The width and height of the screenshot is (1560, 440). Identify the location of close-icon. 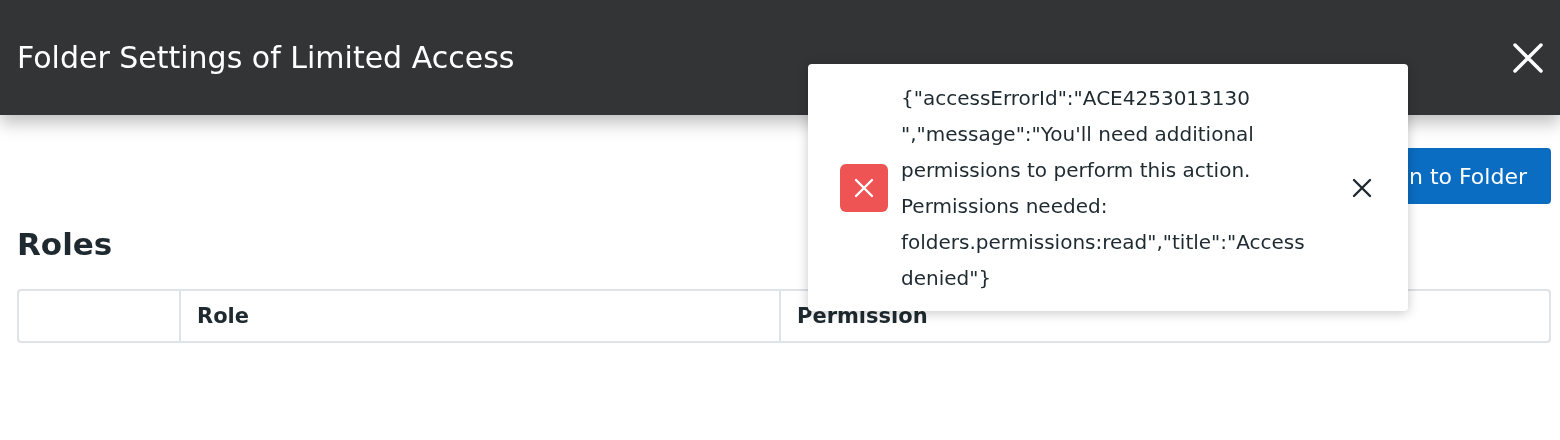
(1362, 187).